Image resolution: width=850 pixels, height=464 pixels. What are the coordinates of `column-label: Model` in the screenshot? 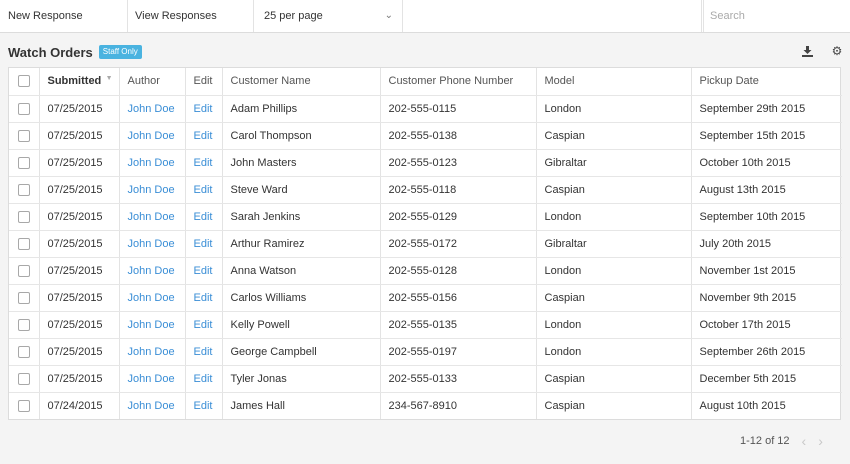 It's located at (559, 81).